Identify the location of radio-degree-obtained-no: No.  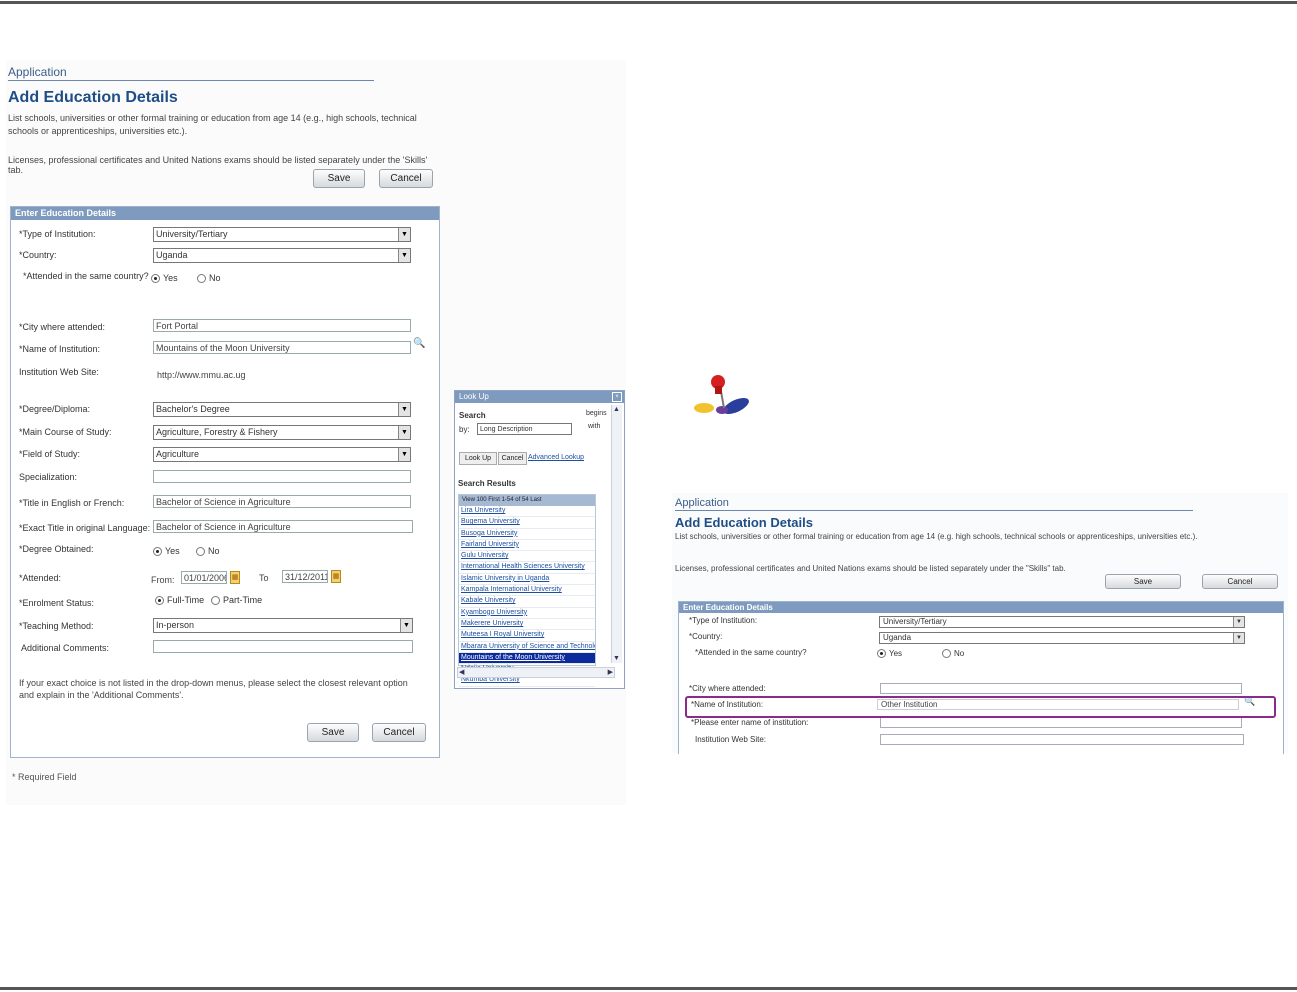
(208, 551).